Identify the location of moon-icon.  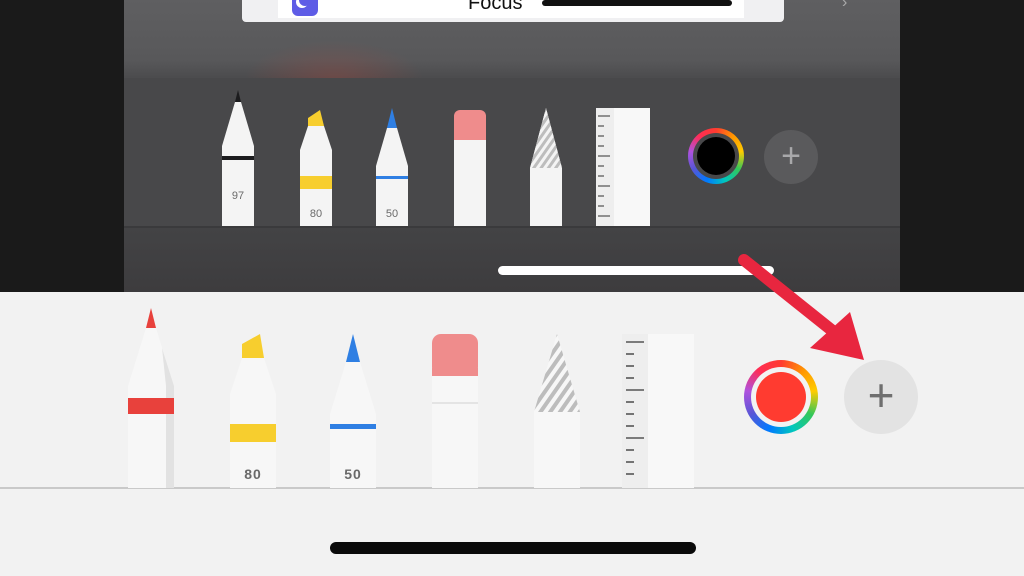
(305, 8).